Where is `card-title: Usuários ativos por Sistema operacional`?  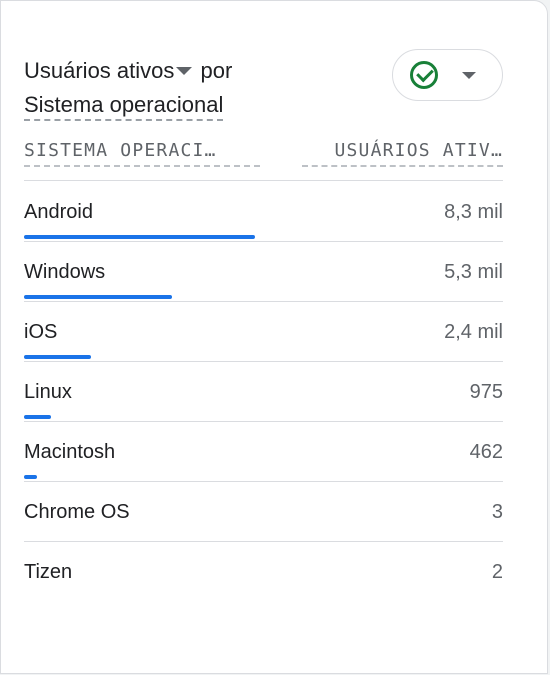 card-title: Usuários ativos por Sistema operacional is located at coordinates (189, 88).